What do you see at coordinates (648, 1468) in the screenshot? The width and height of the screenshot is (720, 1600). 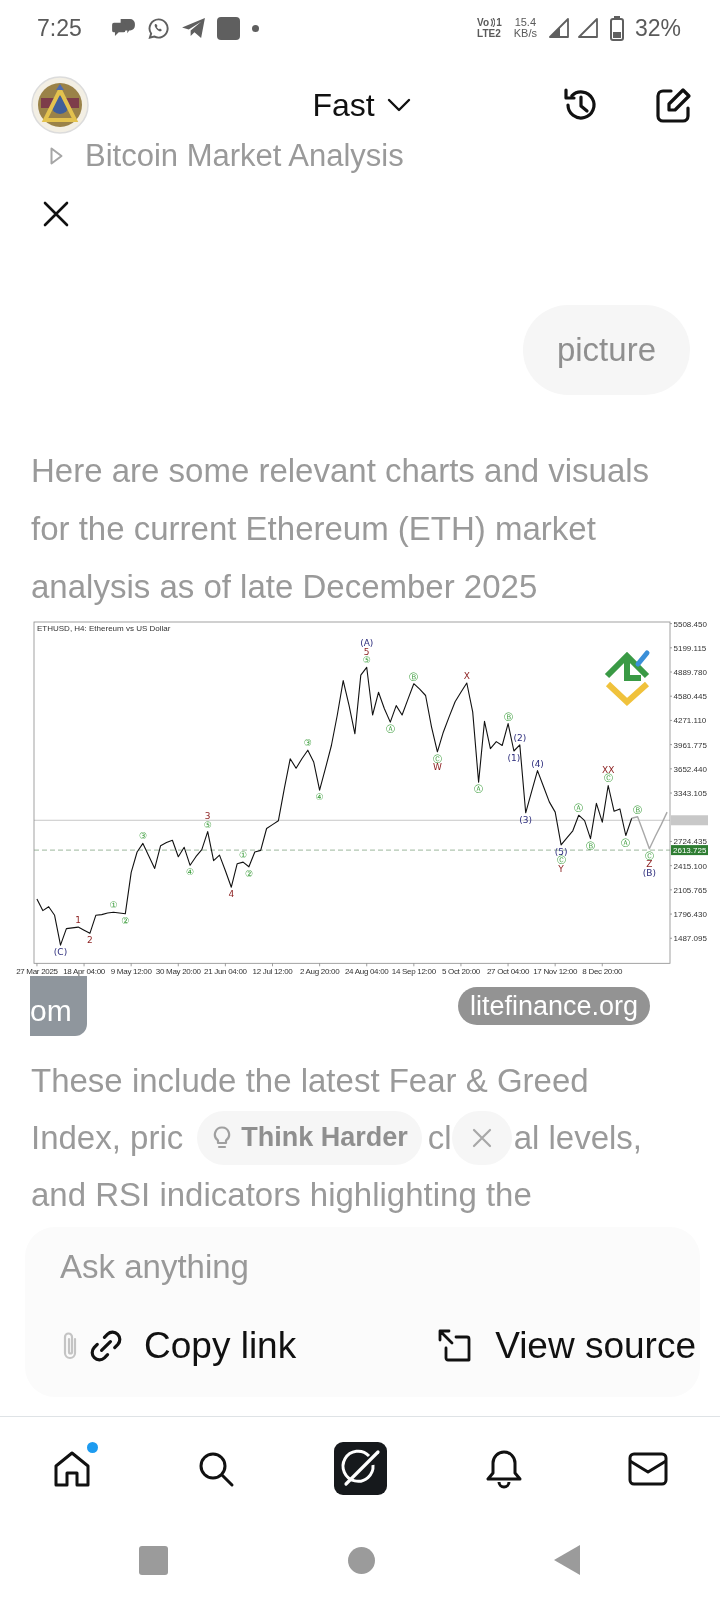 I see `mail-icon` at bounding box center [648, 1468].